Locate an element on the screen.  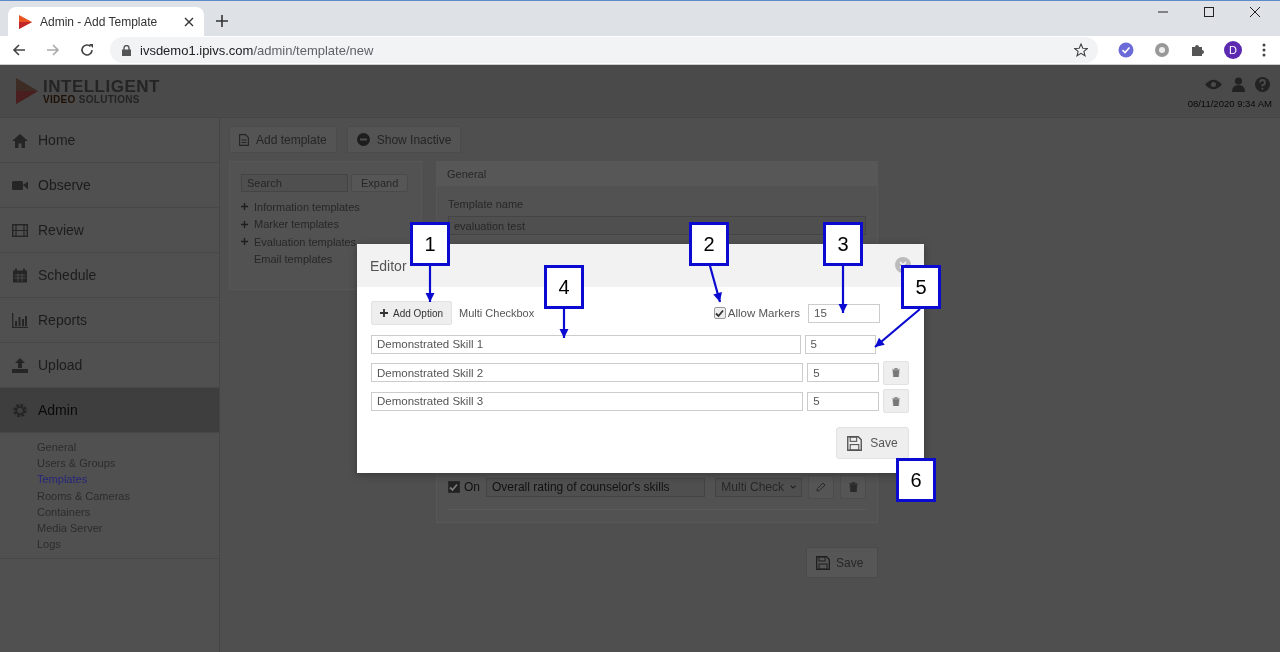
address-bar: ivsdemo1.ipivs.com/admin/template/new is located at coordinates (604, 50).